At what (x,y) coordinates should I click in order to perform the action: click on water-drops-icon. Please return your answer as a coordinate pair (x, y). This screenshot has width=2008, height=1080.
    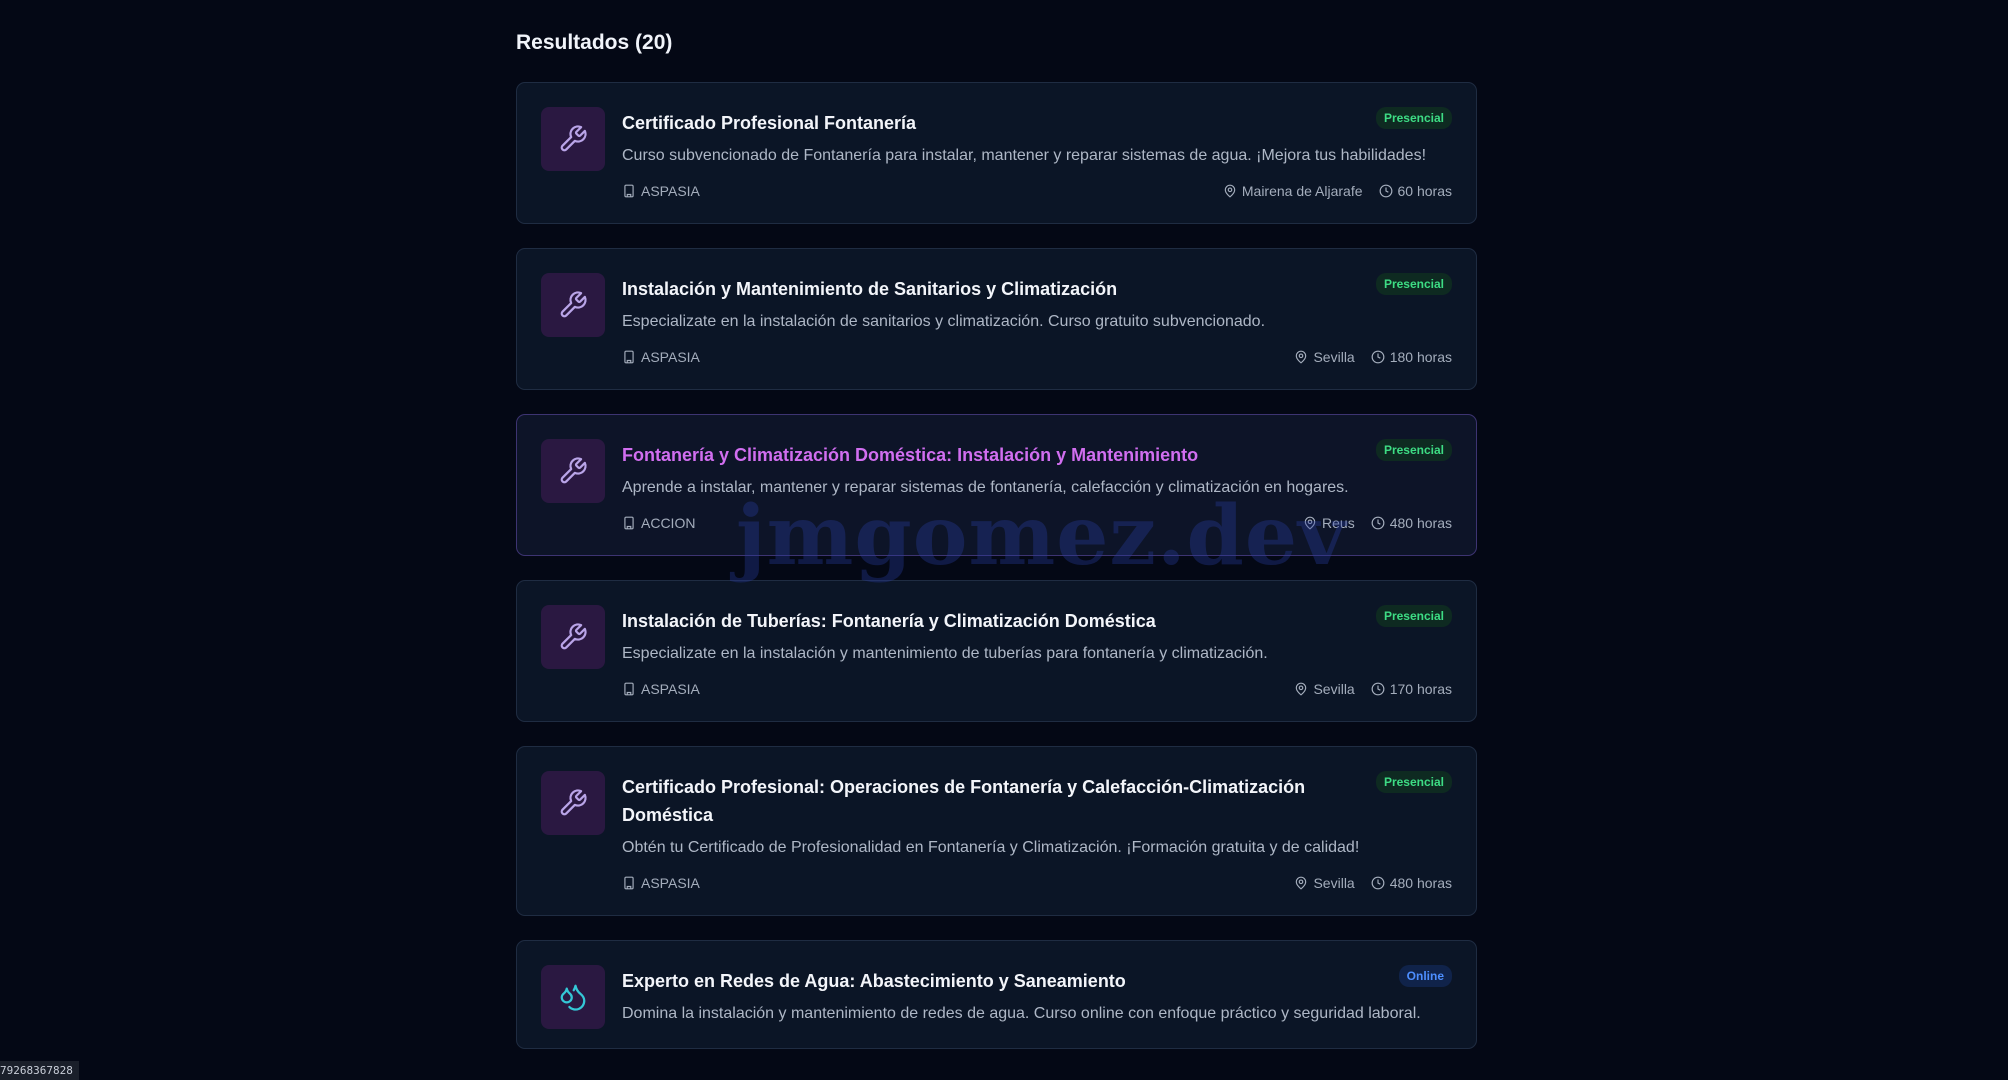
    Looking at the image, I should click on (573, 997).